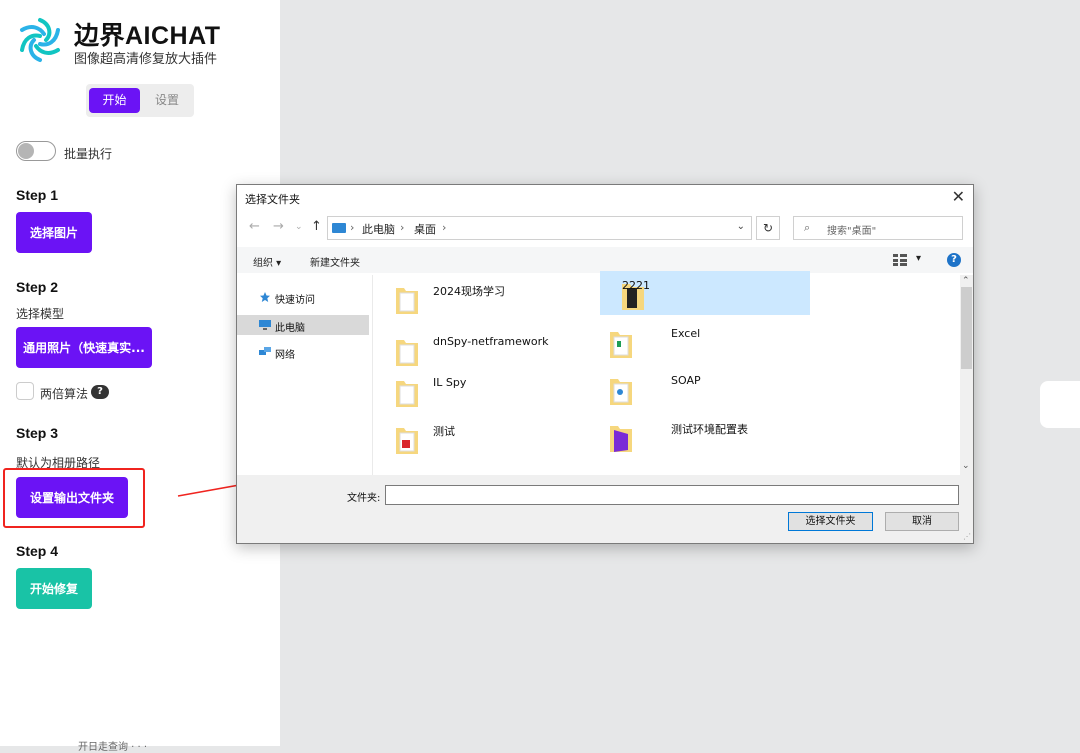 The height and width of the screenshot is (753, 1080). Describe the element at coordinates (272, 199) in the screenshot. I see `dialog-title: 选择文件夹` at that location.